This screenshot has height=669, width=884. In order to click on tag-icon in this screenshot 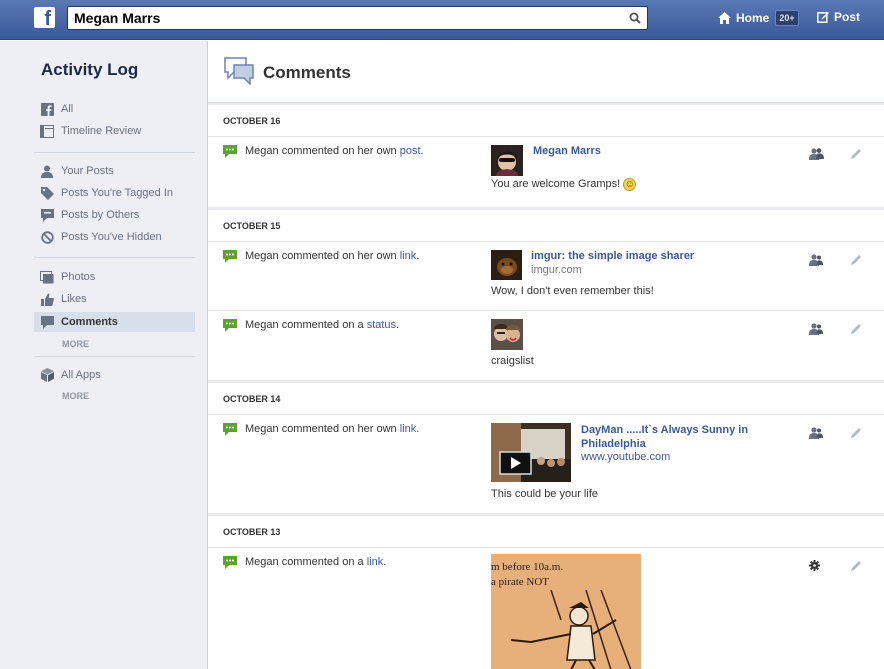, I will do `click(47, 193)`.